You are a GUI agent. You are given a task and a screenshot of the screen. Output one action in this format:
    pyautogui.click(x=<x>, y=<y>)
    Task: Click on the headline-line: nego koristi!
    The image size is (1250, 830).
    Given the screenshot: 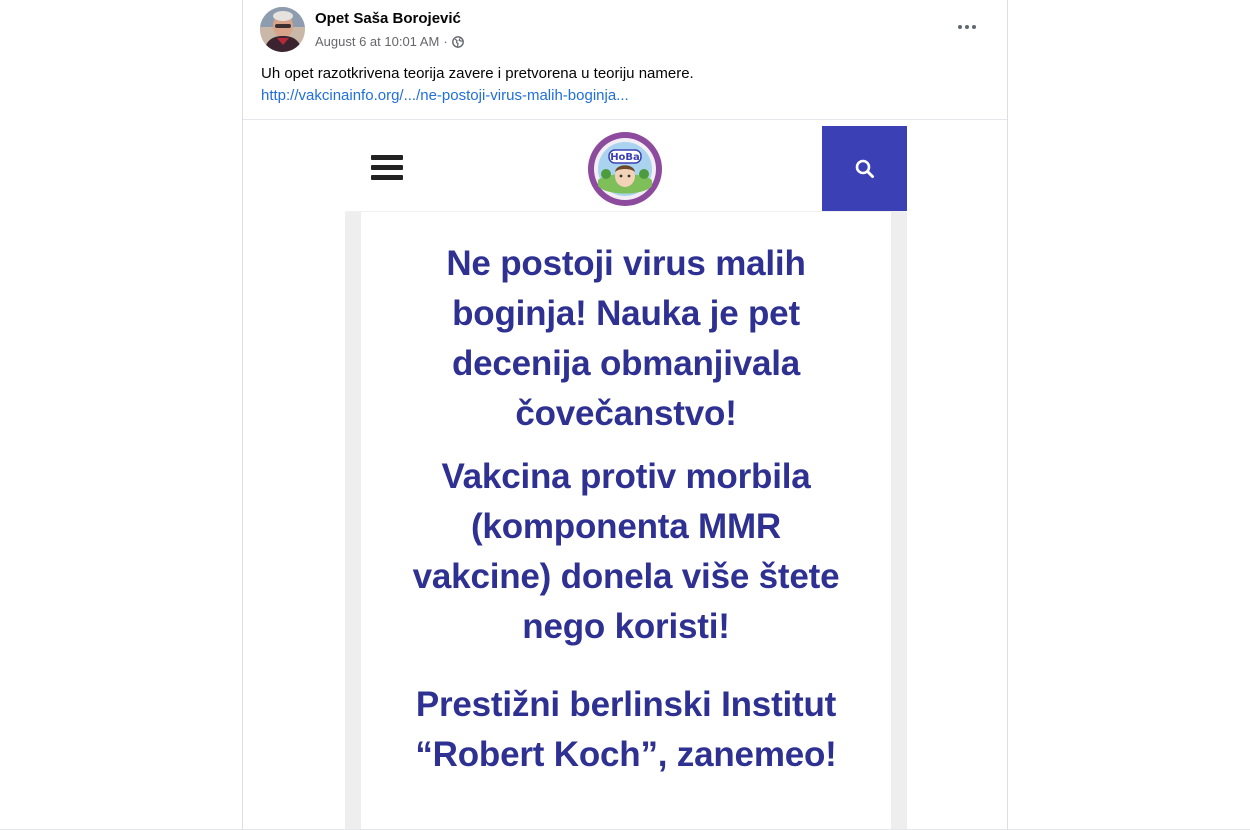 What is the action you would take?
    pyautogui.click(x=626, y=626)
    